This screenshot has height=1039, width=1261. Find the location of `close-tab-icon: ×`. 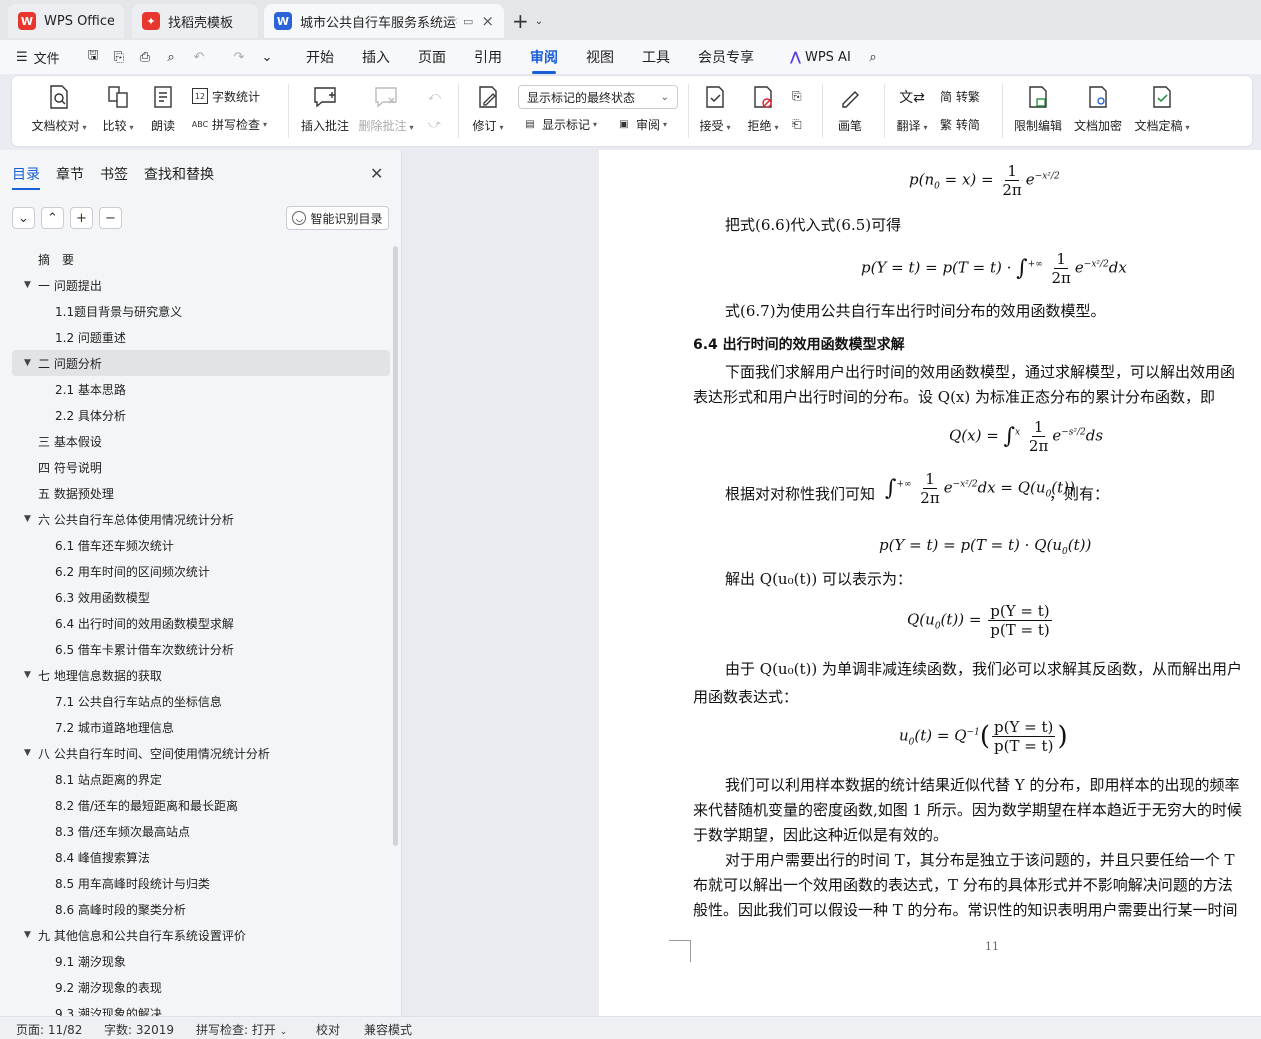

close-tab-icon: × is located at coordinates (487, 21).